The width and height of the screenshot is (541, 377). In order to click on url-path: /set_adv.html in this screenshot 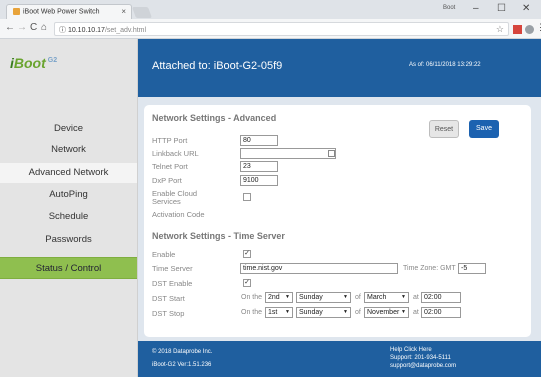, I will do `click(125, 30)`.